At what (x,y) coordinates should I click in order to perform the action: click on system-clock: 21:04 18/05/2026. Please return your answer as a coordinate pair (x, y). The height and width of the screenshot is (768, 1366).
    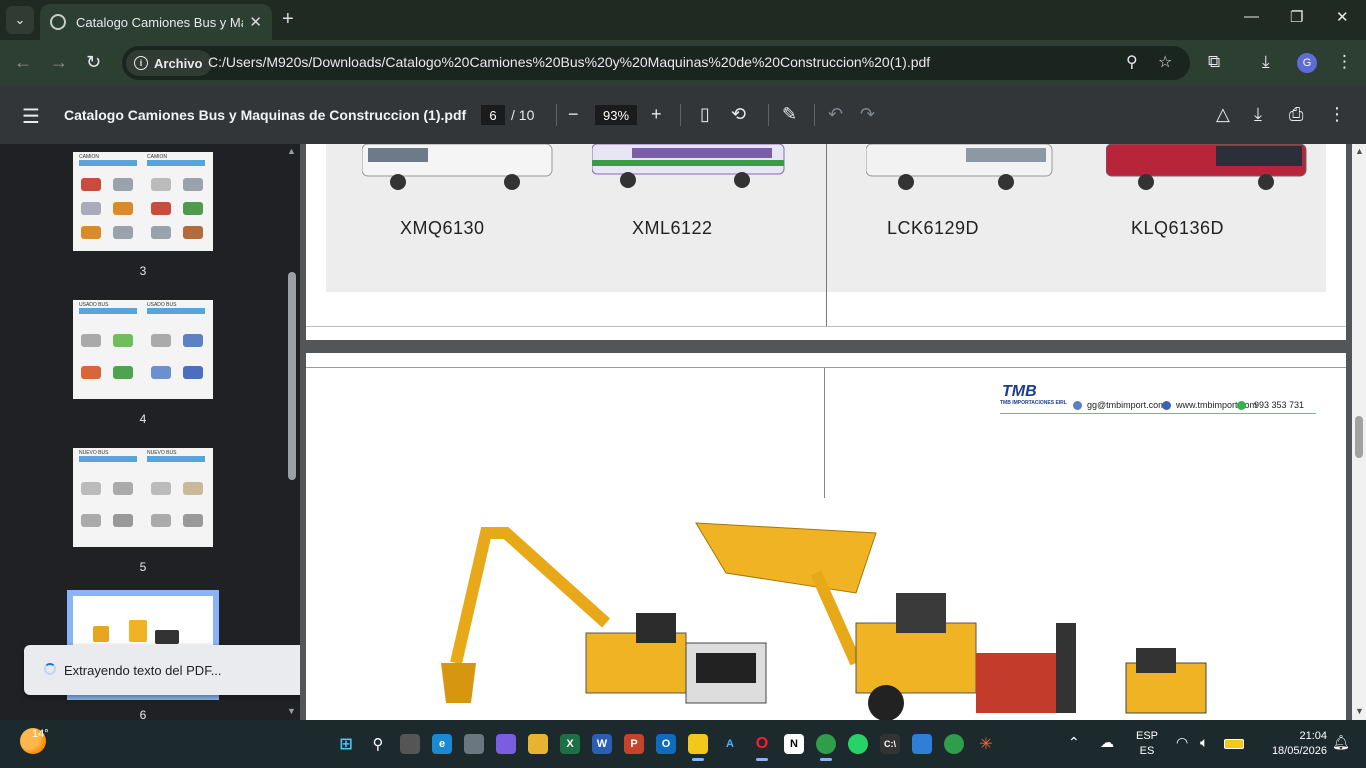
    Looking at the image, I should click on (1294, 744).